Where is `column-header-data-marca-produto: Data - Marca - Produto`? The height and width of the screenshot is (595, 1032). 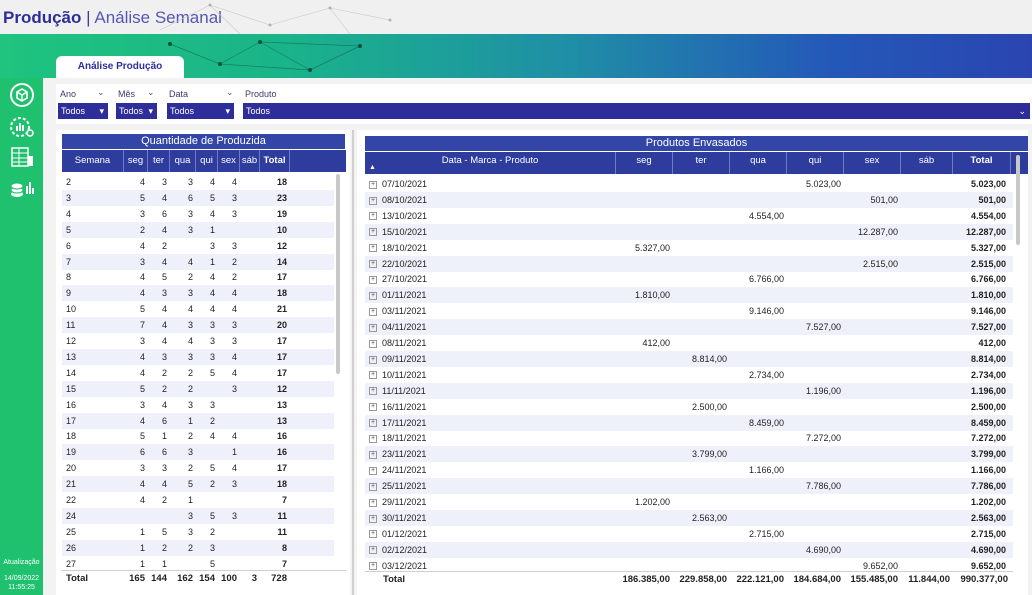 column-header-data-marca-produto: Data - Marca - Produto is located at coordinates (490, 163).